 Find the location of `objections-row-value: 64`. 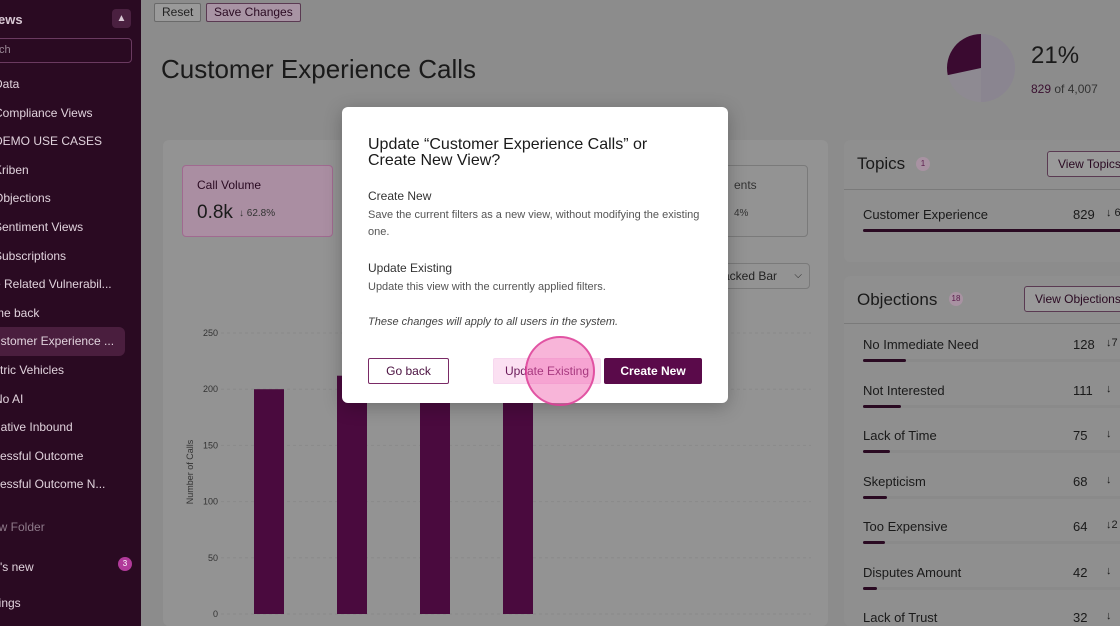

objections-row-value: 64 is located at coordinates (1080, 526).